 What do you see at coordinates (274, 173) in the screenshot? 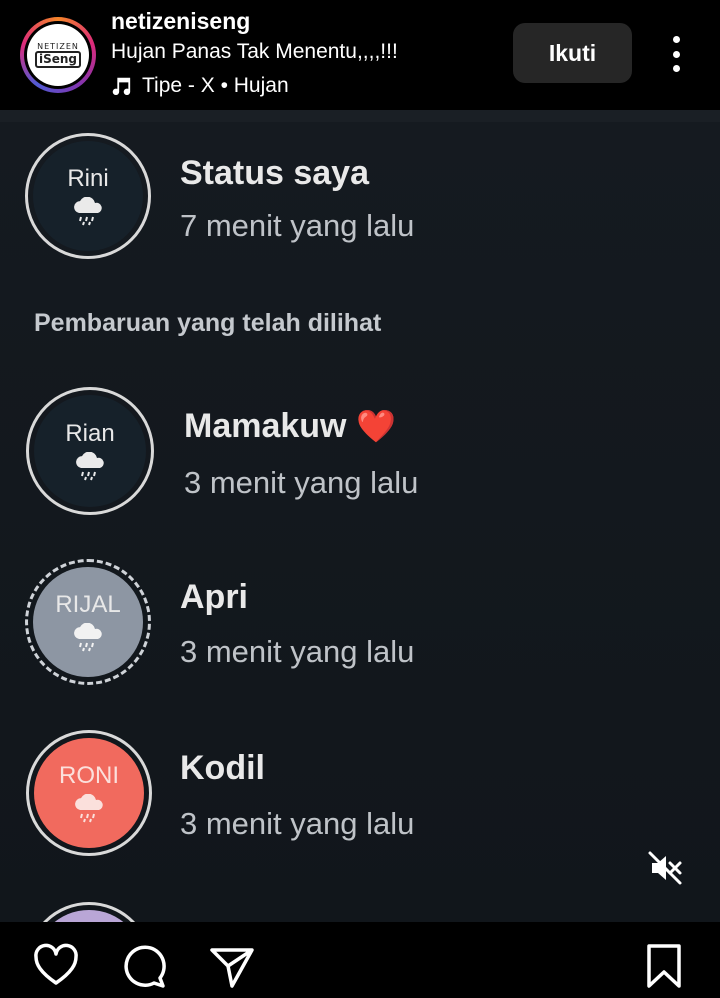
I see `status-title: Status saya` at bounding box center [274, 173].